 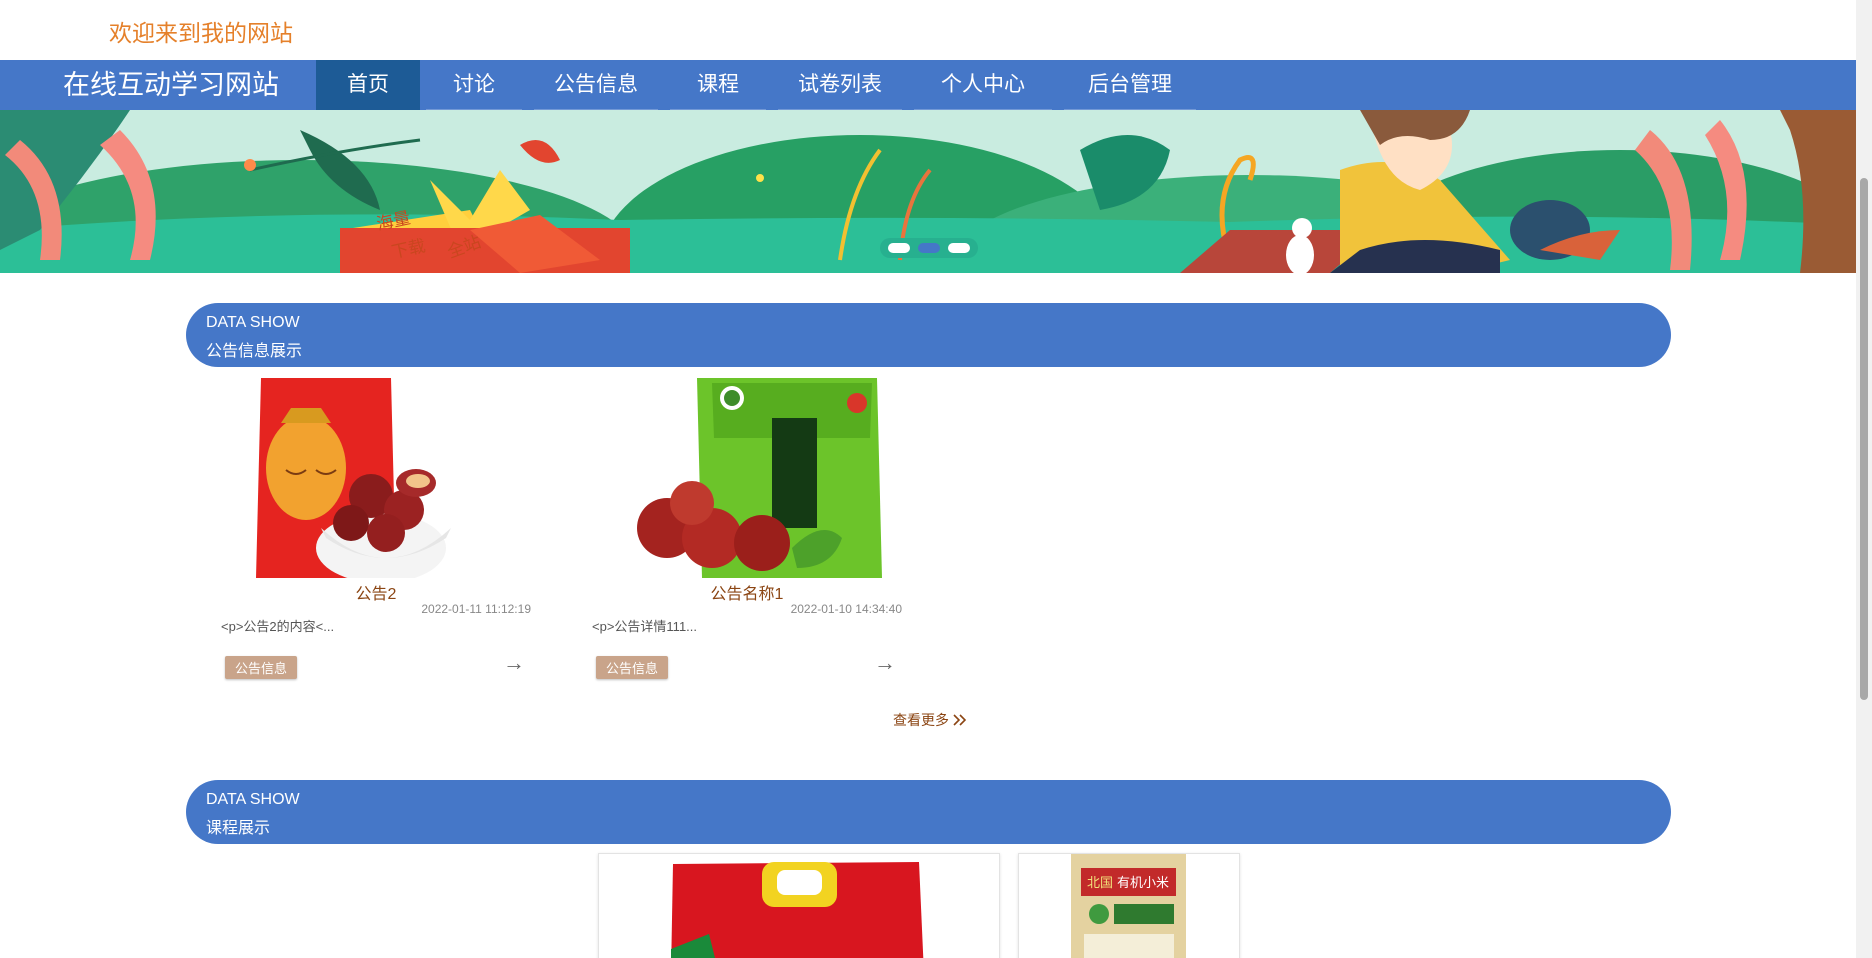 What do you see at coordinates (1100, 882) in the screenshot?
I see `millet-brand-label: 北国` at bounding box center [1100, 882].